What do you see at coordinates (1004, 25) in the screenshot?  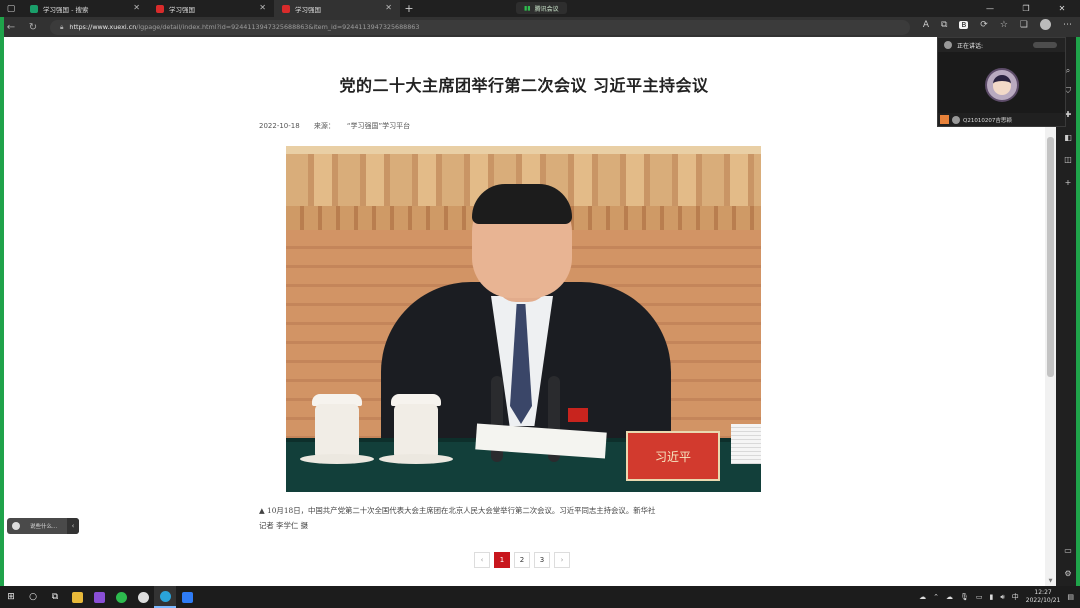 I see `favorites-icon: ☆` at bounding box center [1004, 25].